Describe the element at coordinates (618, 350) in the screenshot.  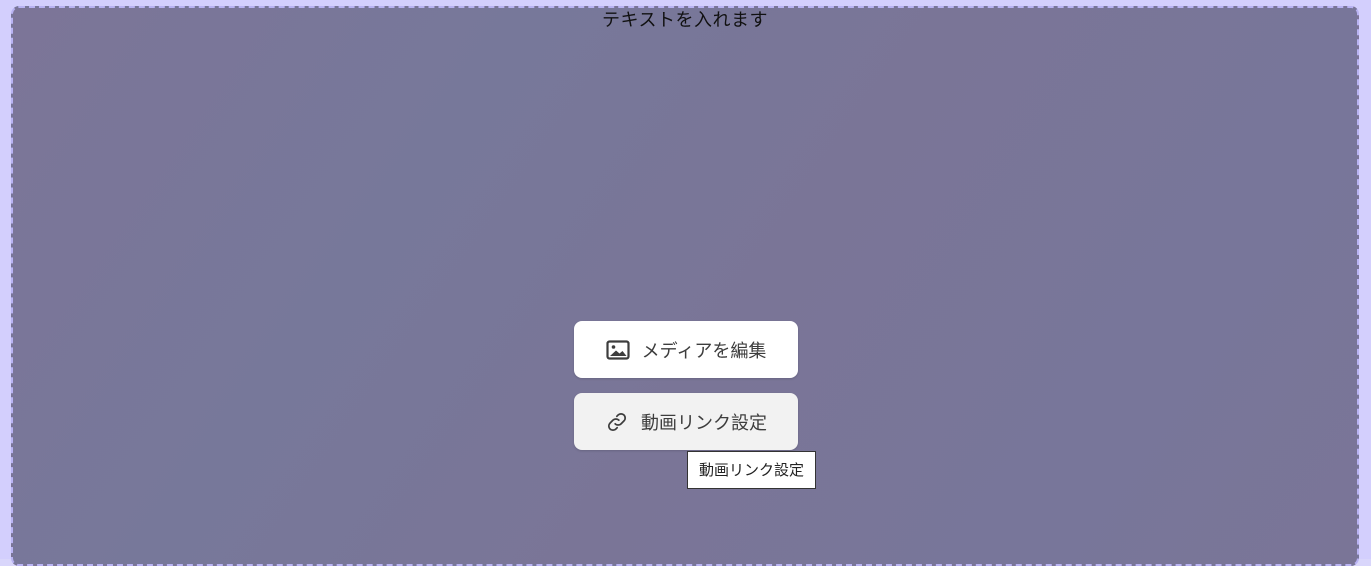
I see `image-icon` at that location.